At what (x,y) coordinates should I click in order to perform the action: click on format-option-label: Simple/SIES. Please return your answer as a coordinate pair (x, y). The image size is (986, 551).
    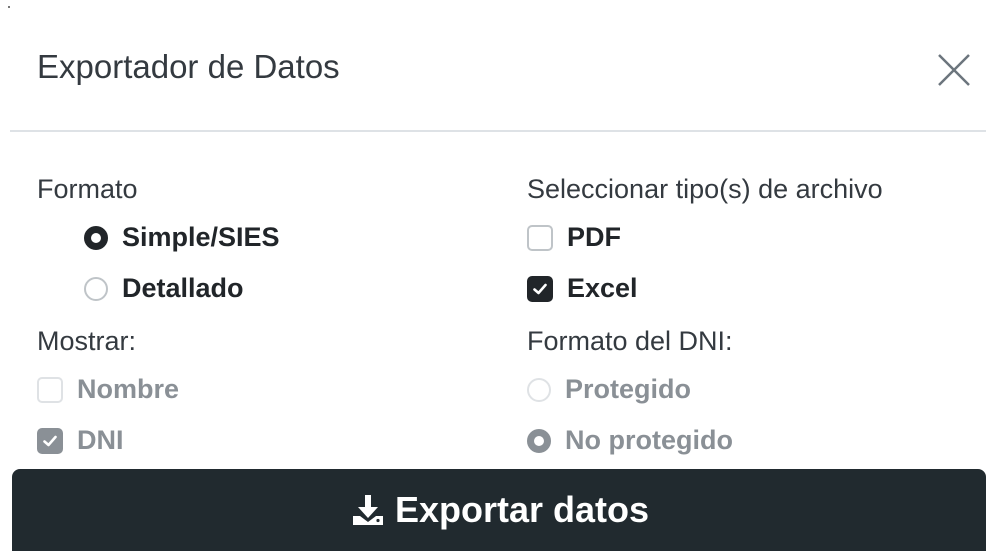
    Looking at the image, I should click on (201, 237).